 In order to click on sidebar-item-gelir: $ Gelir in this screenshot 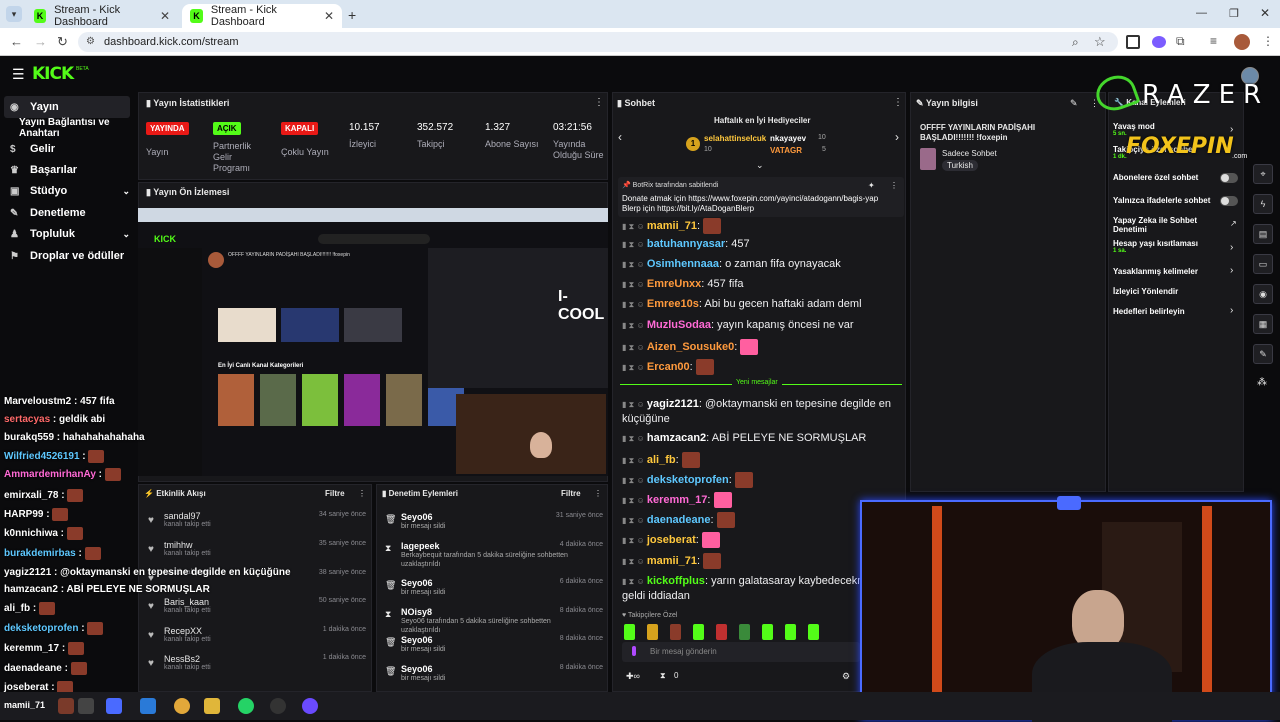, I will do `click(72, 149)`.